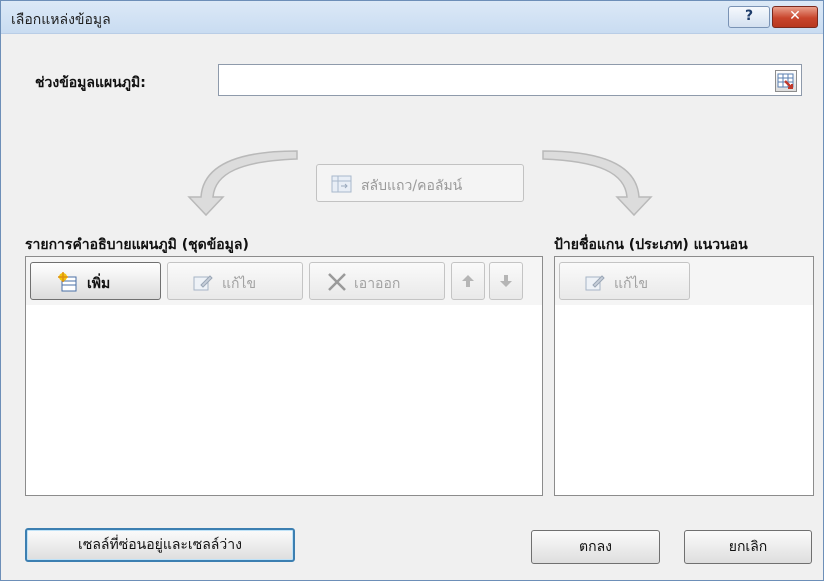  I want to click on edit-axis-labels-label: แก้ไข, so click(631, 284).